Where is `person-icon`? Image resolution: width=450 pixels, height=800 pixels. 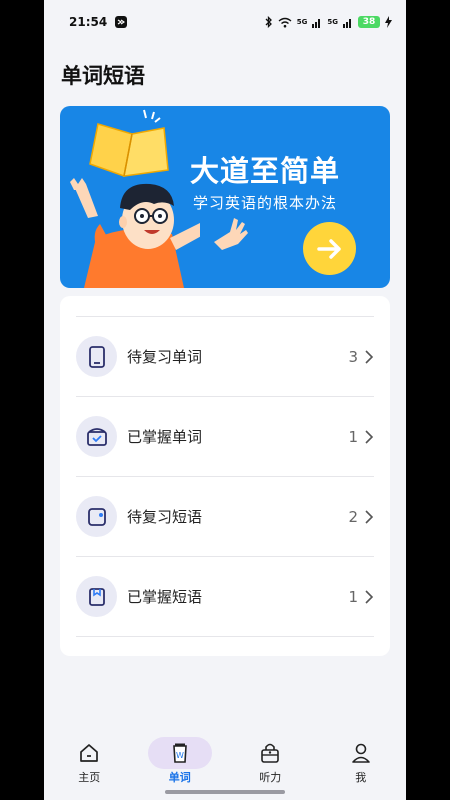
person-icon is located at coordinates (361, 753).